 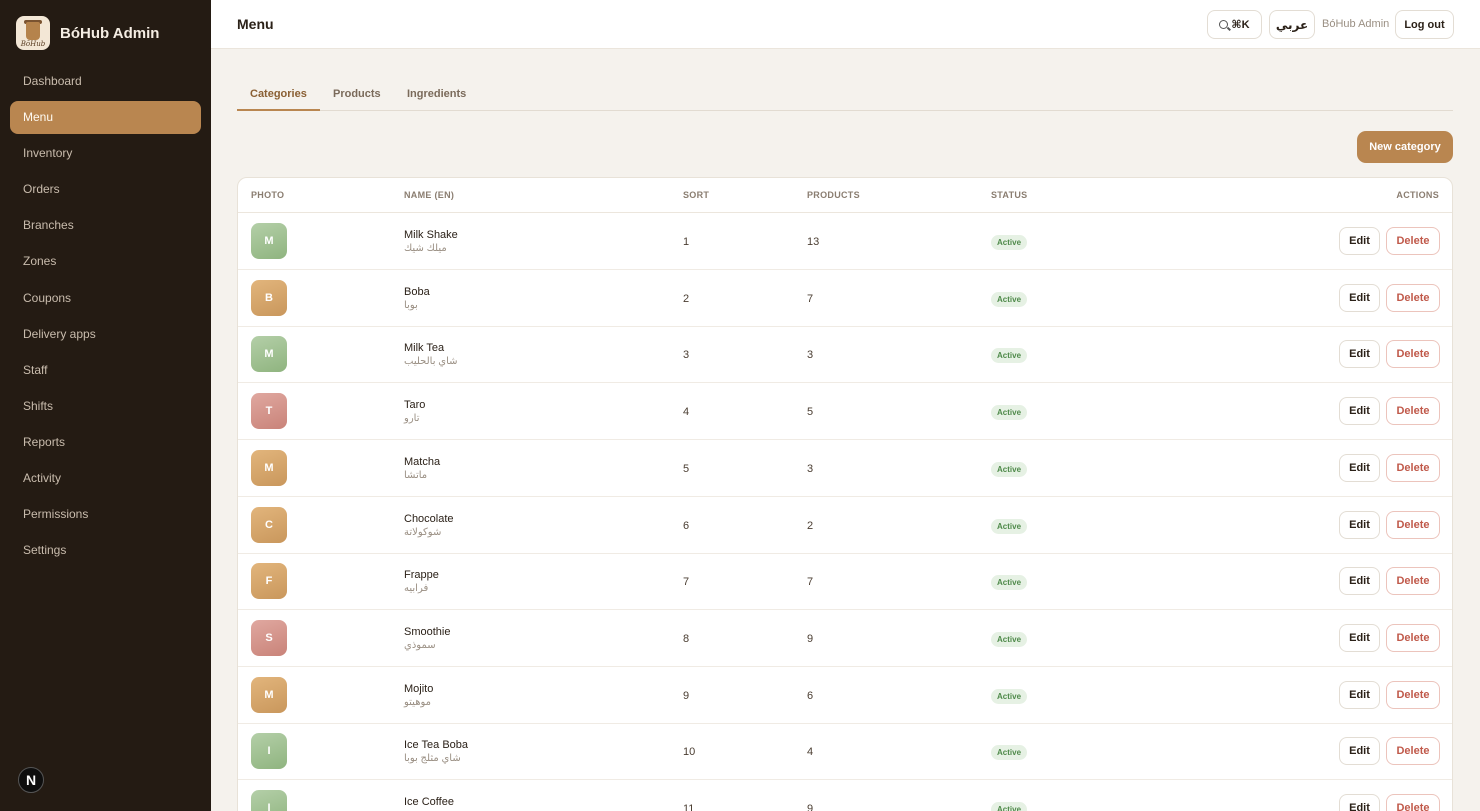 What do you see at coordinates (845, 695) in the screenshot?
I see `table-row: M Mojito موهيتو 9 6 Active Edit Delete` at bounding box center [845, 695].